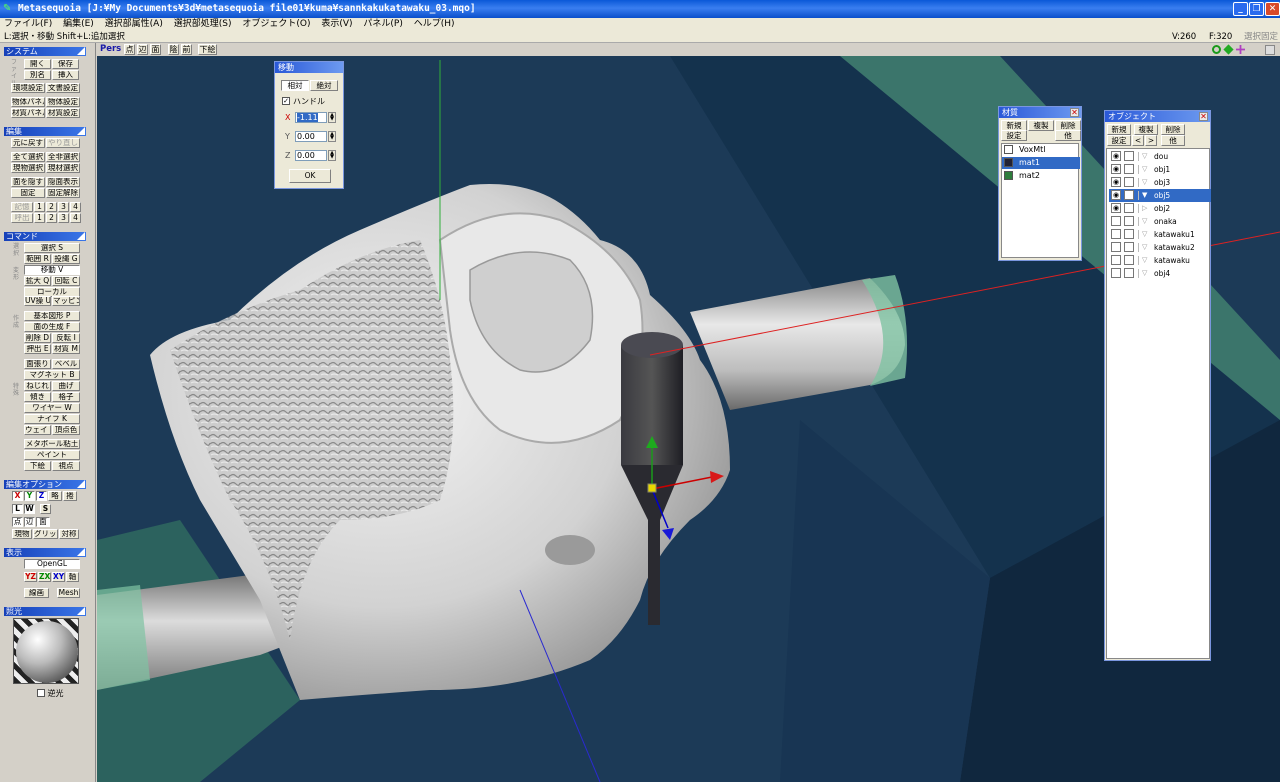  I want to click on recall-slot-2: 2, so click(51, 218).